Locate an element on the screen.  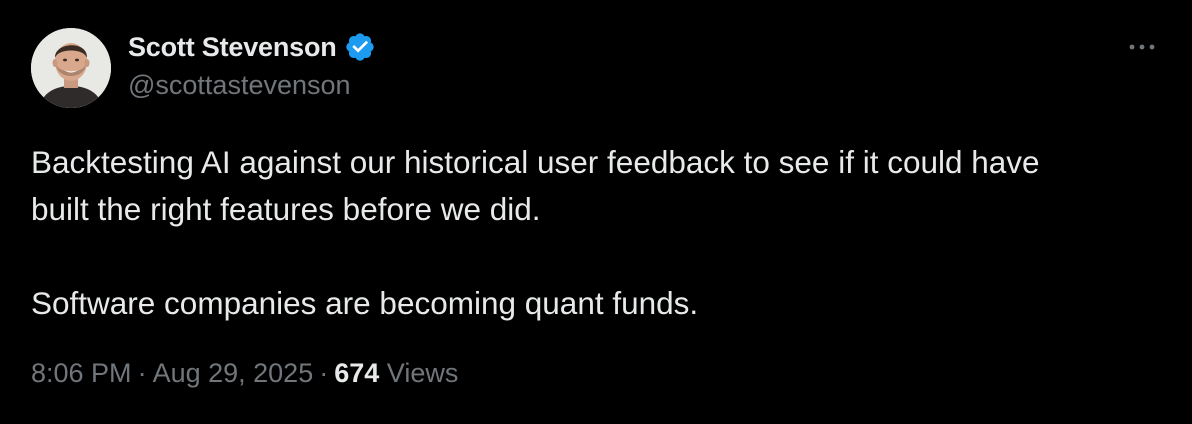
author-handle: @scottastevenson is located at coordinates (239, 85).